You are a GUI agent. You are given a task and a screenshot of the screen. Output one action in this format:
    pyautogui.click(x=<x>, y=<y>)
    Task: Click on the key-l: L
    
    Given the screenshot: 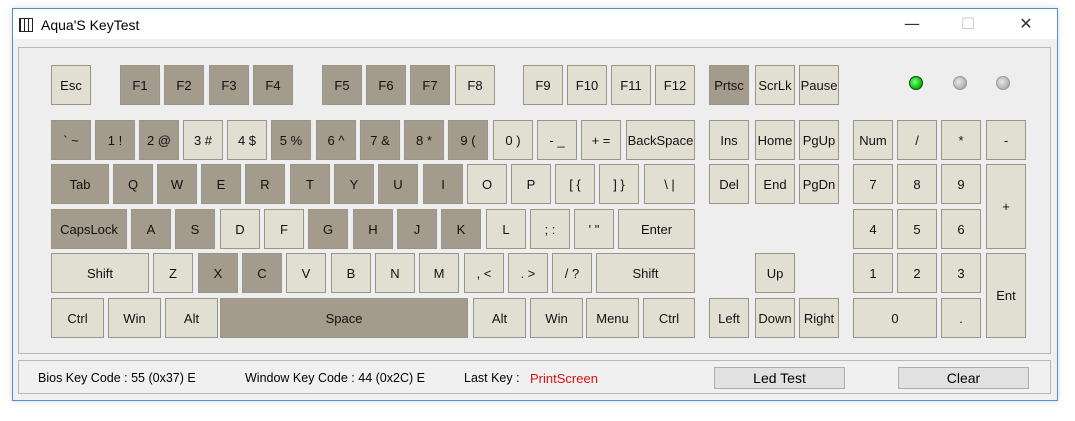 What is the action you would take?
    pyautogui.click(x=506, y=229)
    